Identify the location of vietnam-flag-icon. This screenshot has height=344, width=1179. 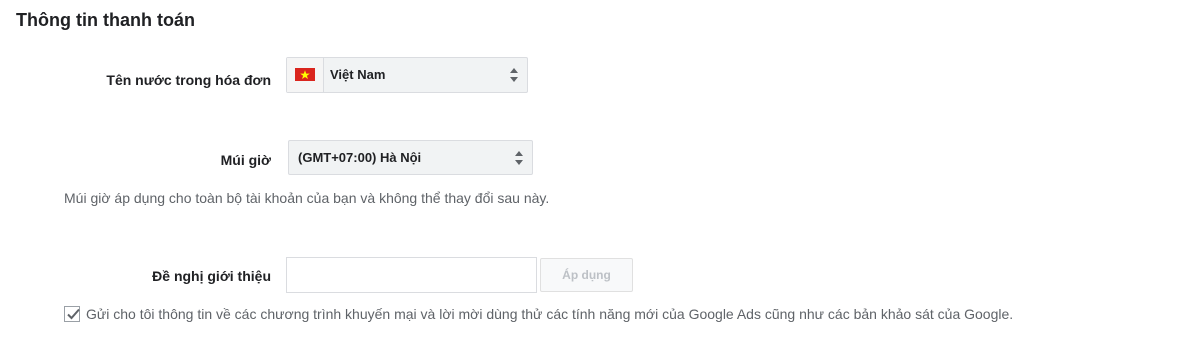
(305, 74).